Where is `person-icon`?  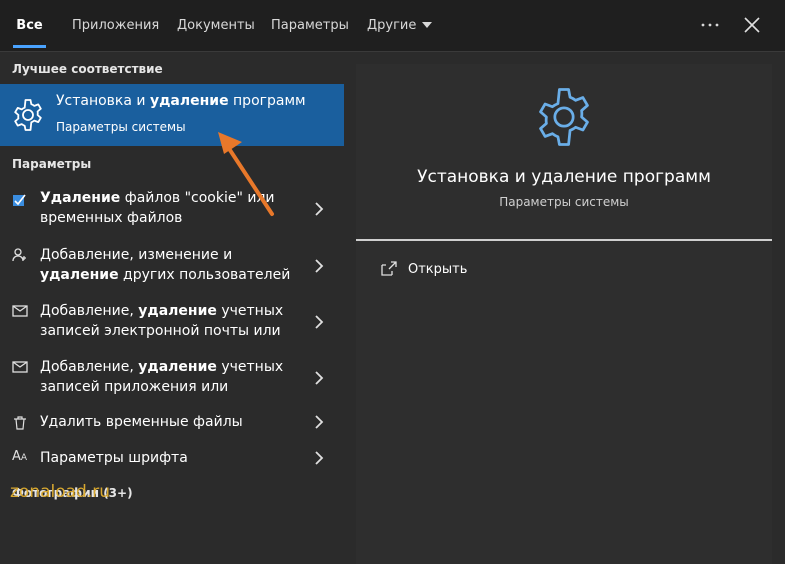
person-icon is located at coordinates (19, 255).